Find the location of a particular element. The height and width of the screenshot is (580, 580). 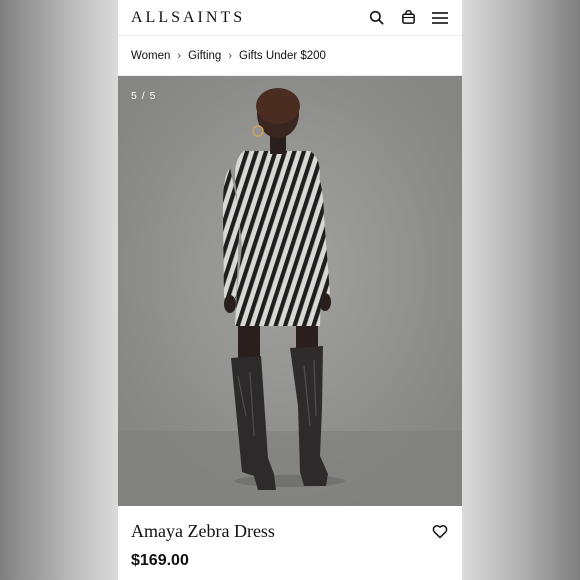

breadcrumb-item-gifts-under-200: Gifts Under $200 is located at coordinates (282, 56).